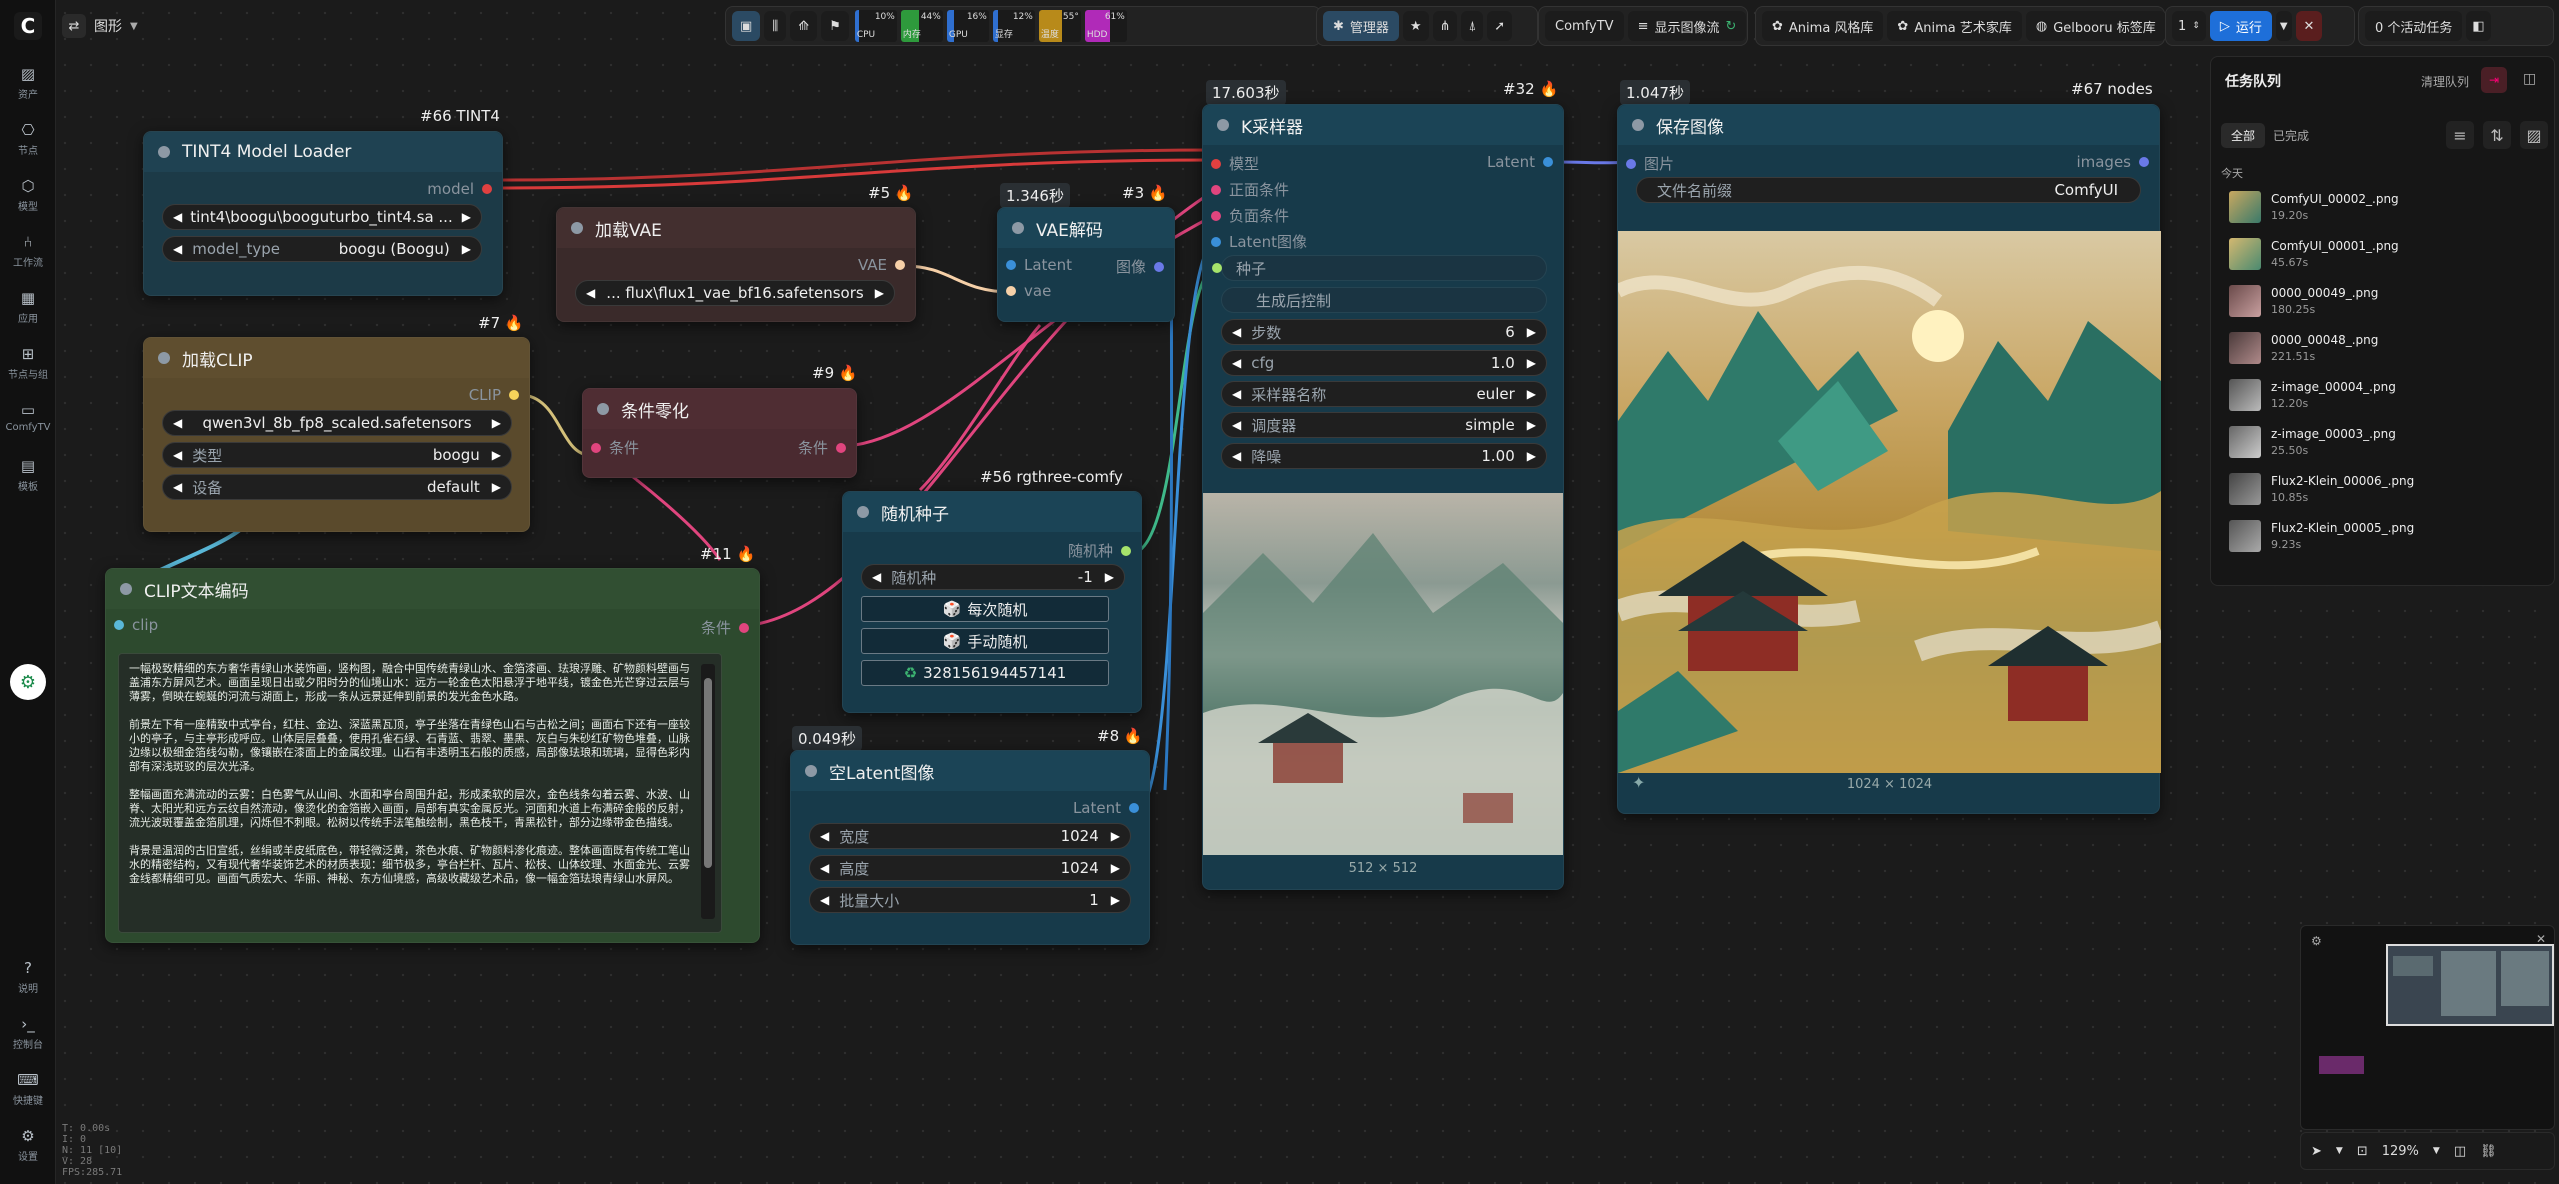 Image resolution: width=2559 pixels, height=1184 pixels. Describe the element at coordinates (28, 1144) in the screenshot. I see `sidebar-item-gear: ⚙ 设置` at that location.